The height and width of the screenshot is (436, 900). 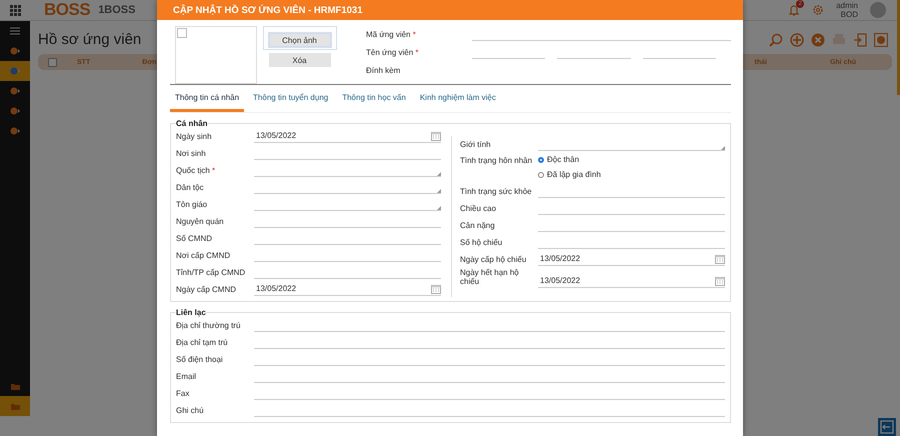 What do you see at coordinates (117, 10) in the screenshot?
I see `brand-name: 1BOSS` at bounding box center [117, 10].